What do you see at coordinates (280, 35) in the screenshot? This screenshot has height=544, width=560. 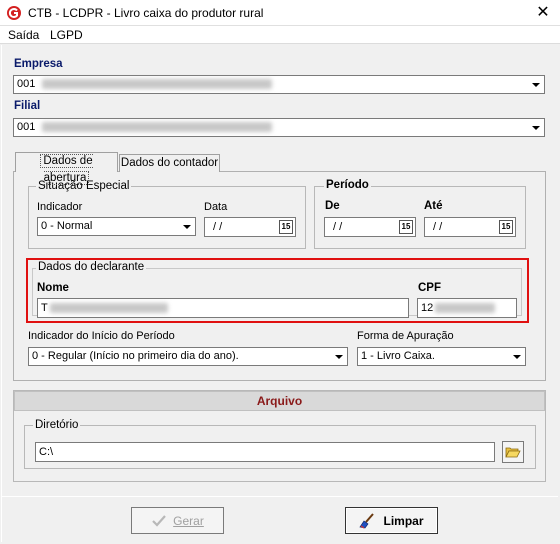 I see `menu-bar: Saída LGPD` at bounding box center [280, 35].